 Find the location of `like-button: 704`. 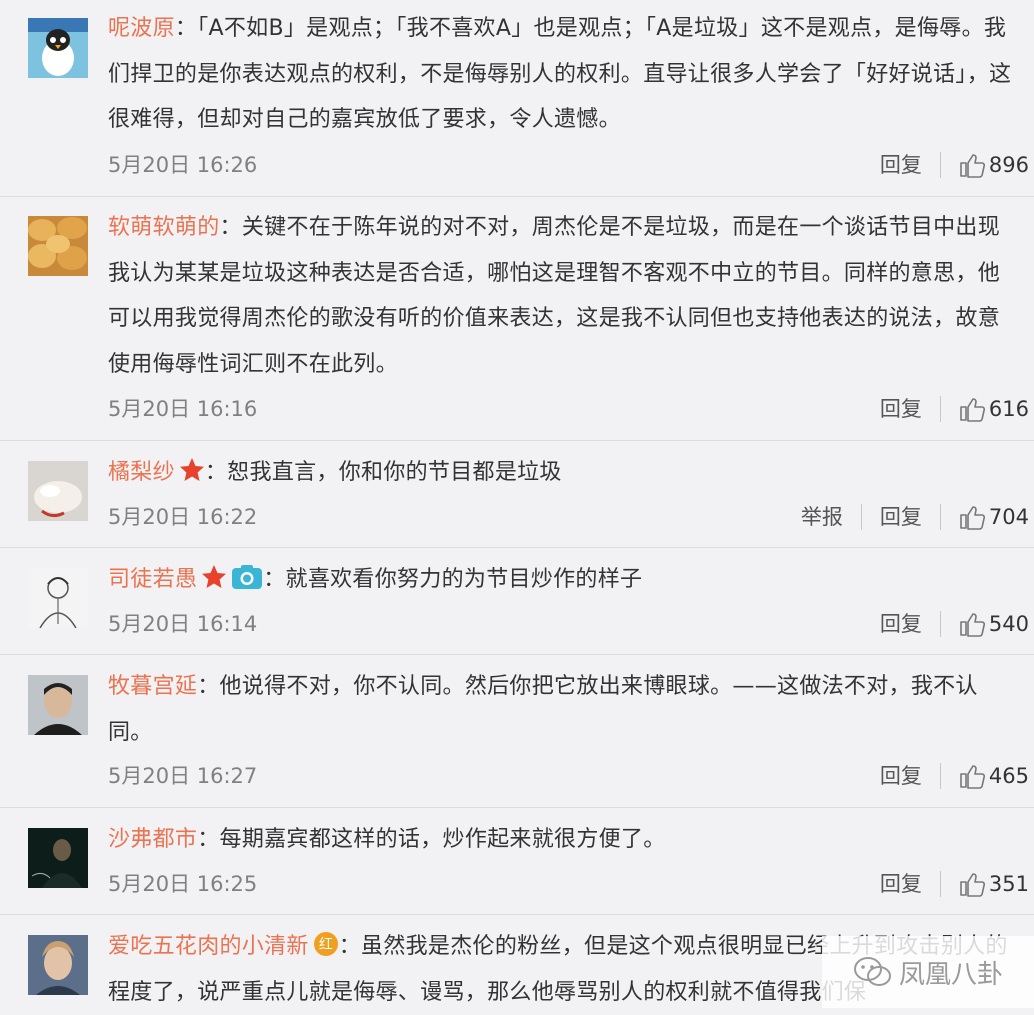

like-button: 704 is located at coordinates (994, 517).